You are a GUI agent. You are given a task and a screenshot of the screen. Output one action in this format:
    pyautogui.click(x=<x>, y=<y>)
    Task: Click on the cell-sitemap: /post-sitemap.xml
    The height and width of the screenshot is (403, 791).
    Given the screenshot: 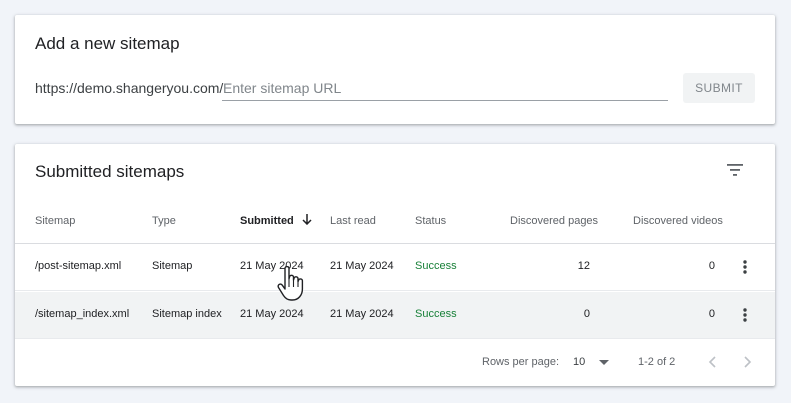 What is the action you would take?
    pyautogui.click(x=78, y=266)
    